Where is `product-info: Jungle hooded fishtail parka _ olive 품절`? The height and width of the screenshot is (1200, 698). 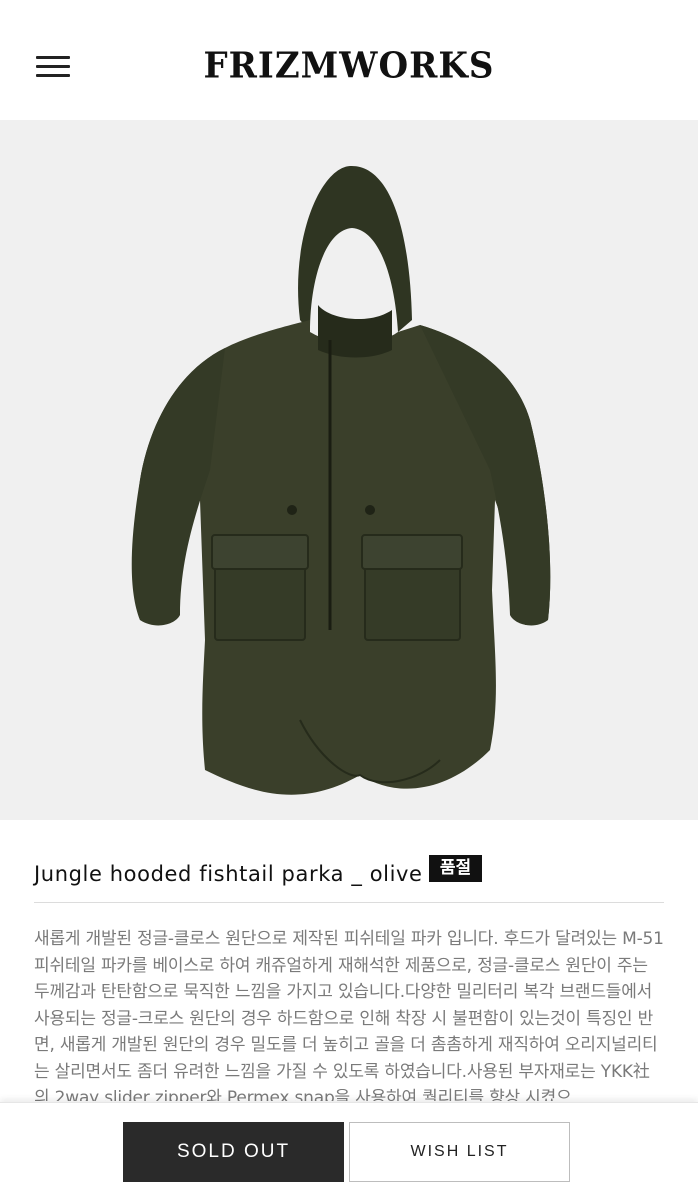
product-info: Jungle hooded fishtail parka _ olive 품절 is located at coordinates (349, 872).